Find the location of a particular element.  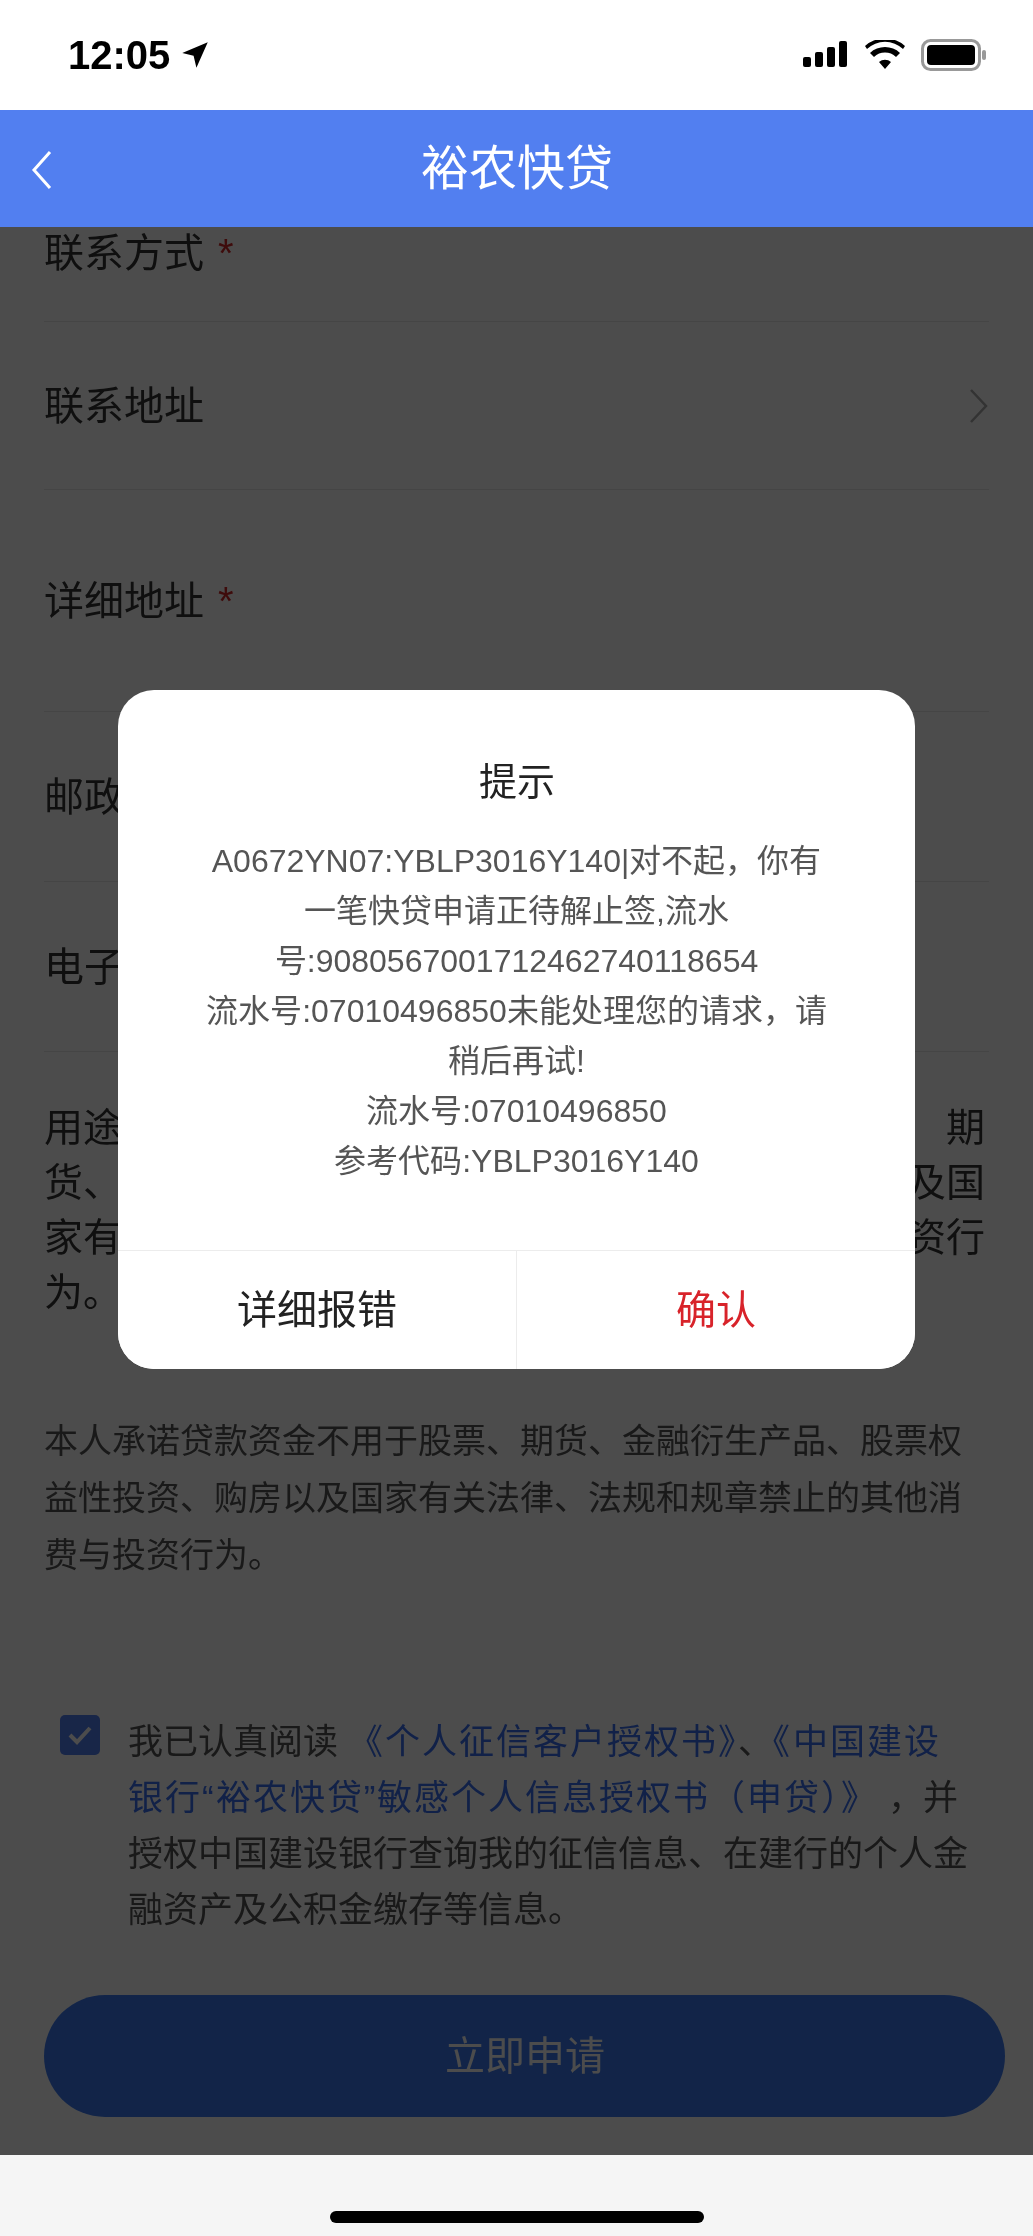

page-title: 裕农快贷 is located at coordinates (516, 168).